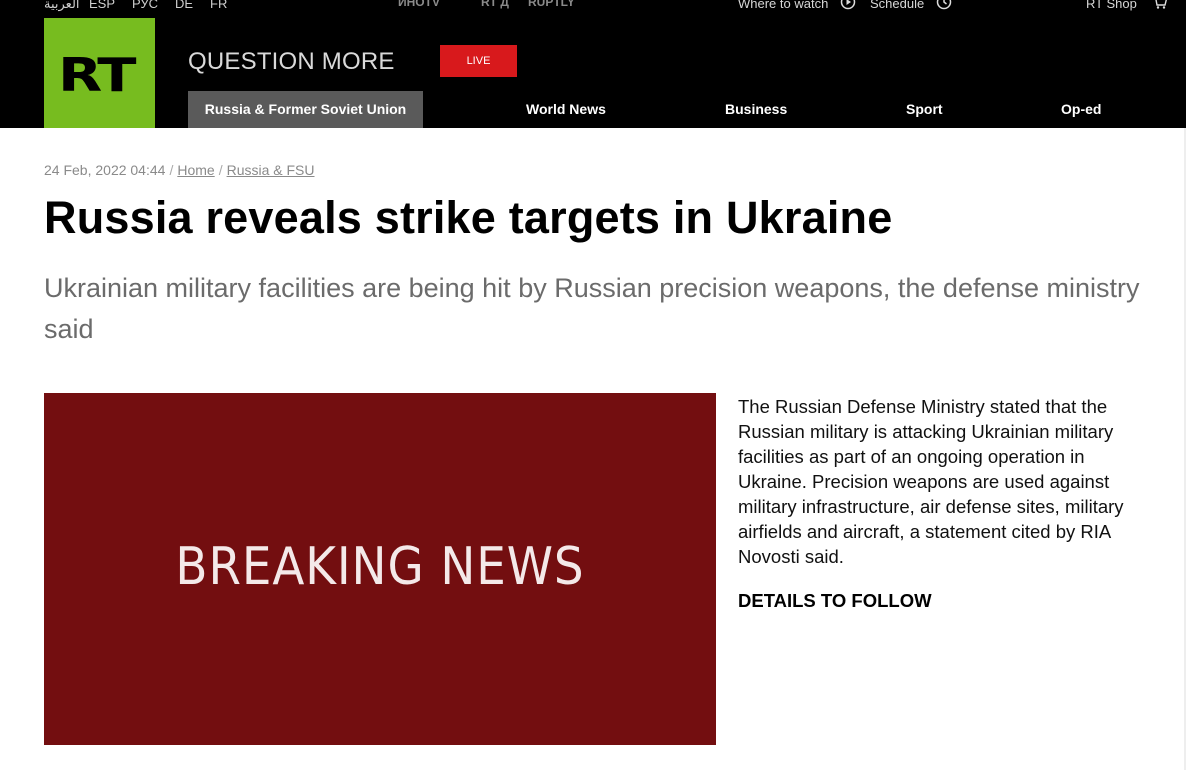  I want to click on nav-sport: Sport, so click(924, 109).